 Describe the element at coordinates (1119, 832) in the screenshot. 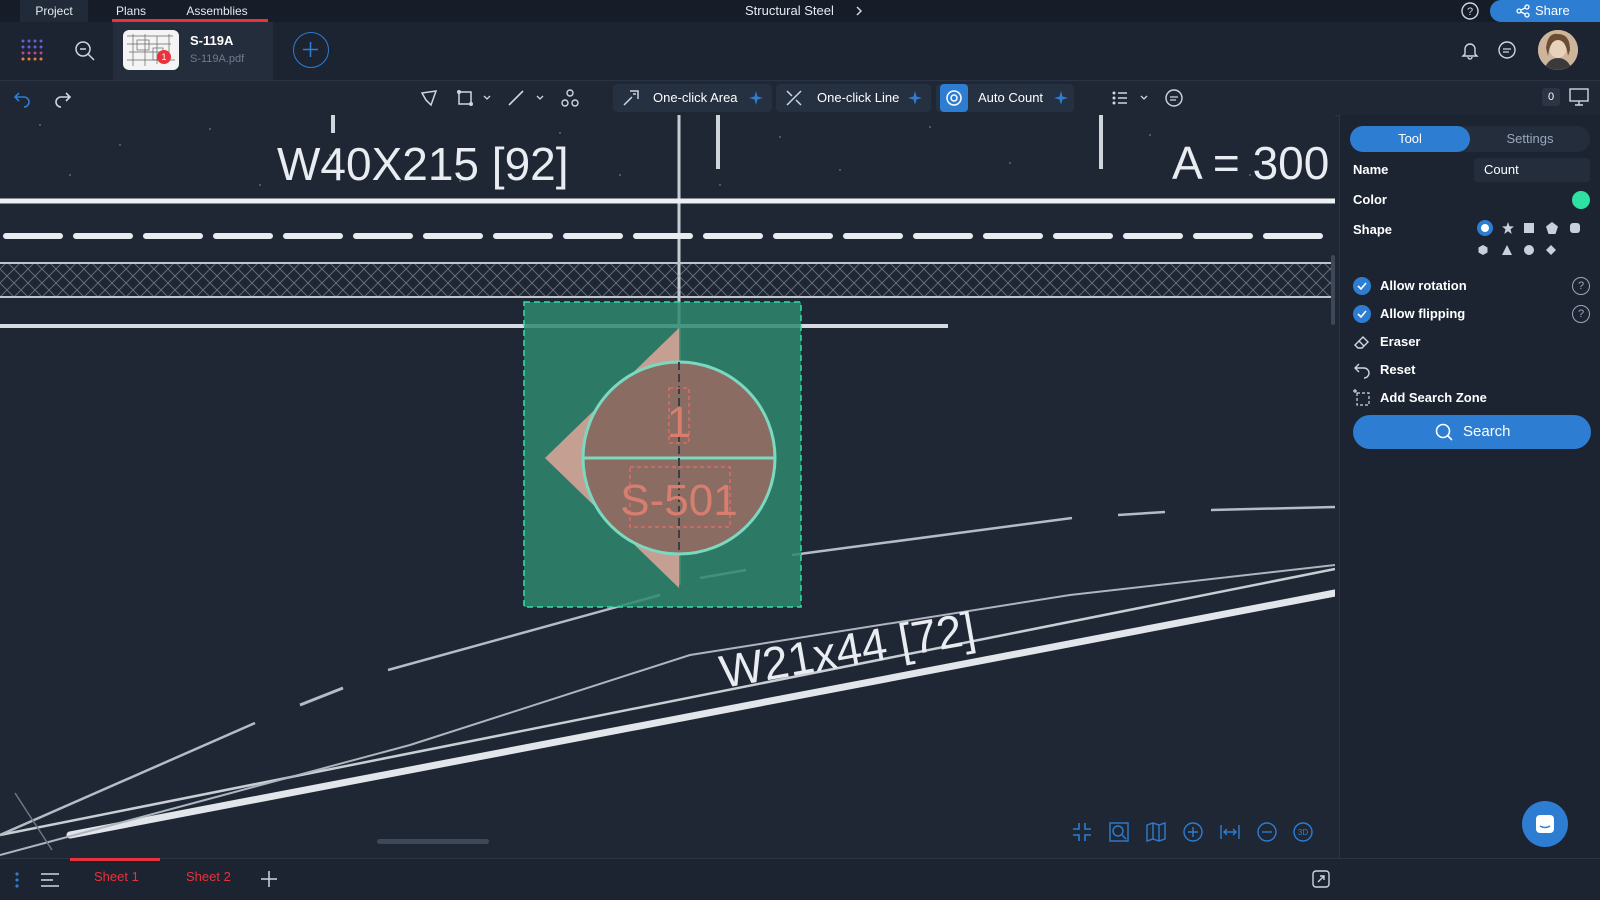

I see `zoom-area-icon` at that location.